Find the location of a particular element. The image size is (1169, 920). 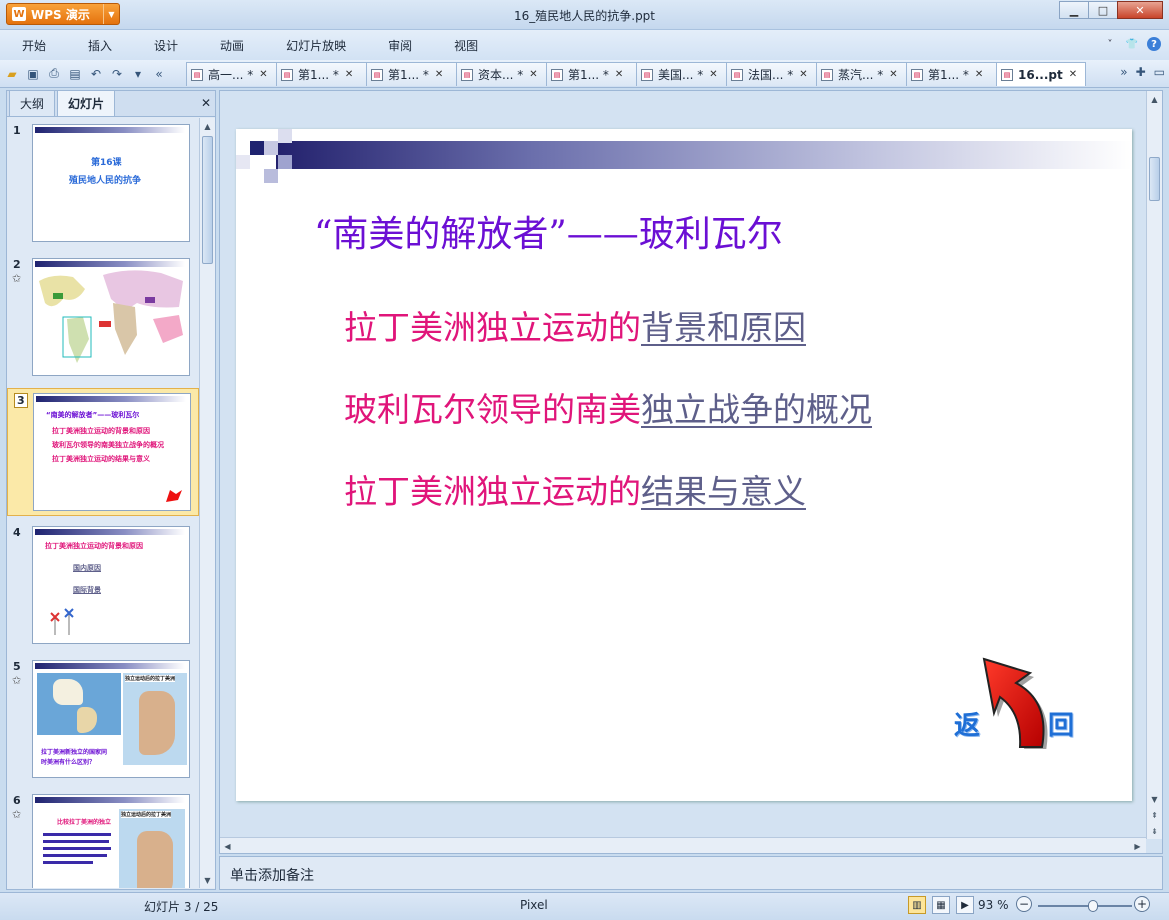

slide-title: “南美的解放者”——玻利瓦尔 is located at coordinates (548, 231).